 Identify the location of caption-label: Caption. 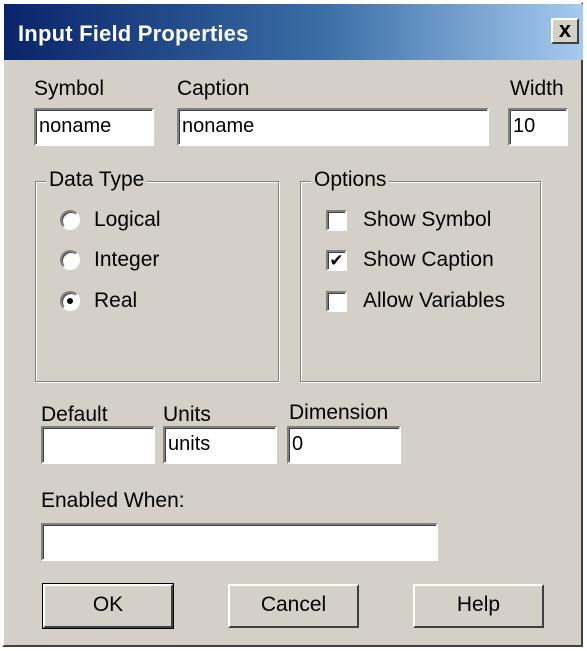
(213, 88).